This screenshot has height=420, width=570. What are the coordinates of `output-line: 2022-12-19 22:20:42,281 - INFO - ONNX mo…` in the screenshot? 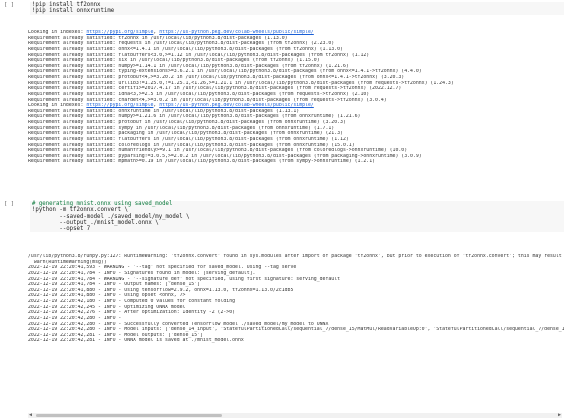 It's located at (136, 341).